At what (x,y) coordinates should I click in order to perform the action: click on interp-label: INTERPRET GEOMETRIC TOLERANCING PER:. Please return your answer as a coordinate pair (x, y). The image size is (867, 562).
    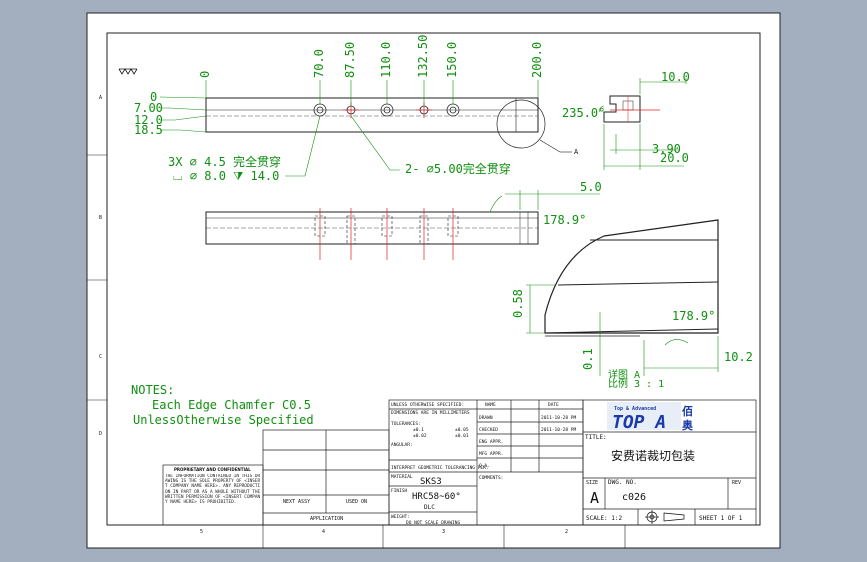
    Looking at the image, I should click on (440, 468).